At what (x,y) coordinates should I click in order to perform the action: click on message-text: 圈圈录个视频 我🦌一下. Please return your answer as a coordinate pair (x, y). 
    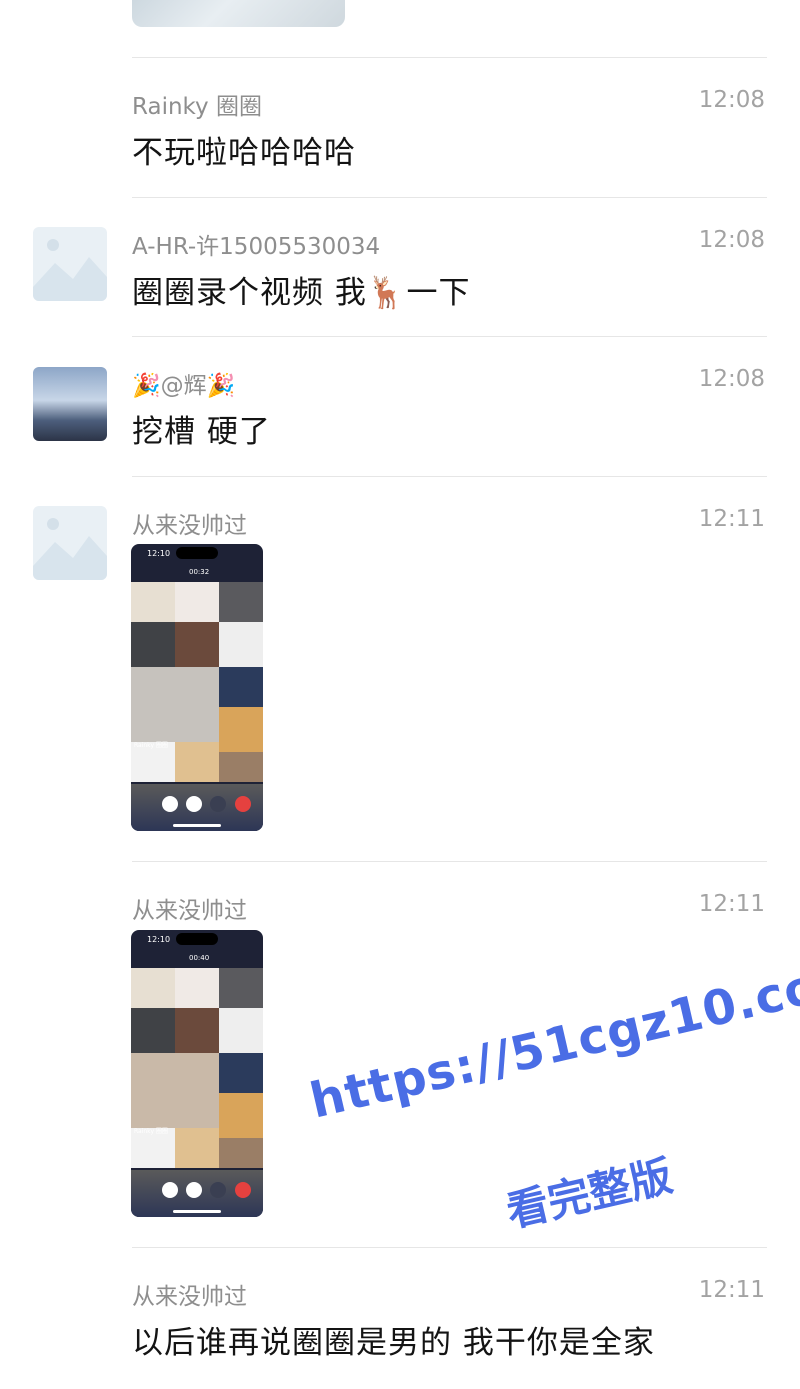
    Looking at the image, I should click on (301, 293).